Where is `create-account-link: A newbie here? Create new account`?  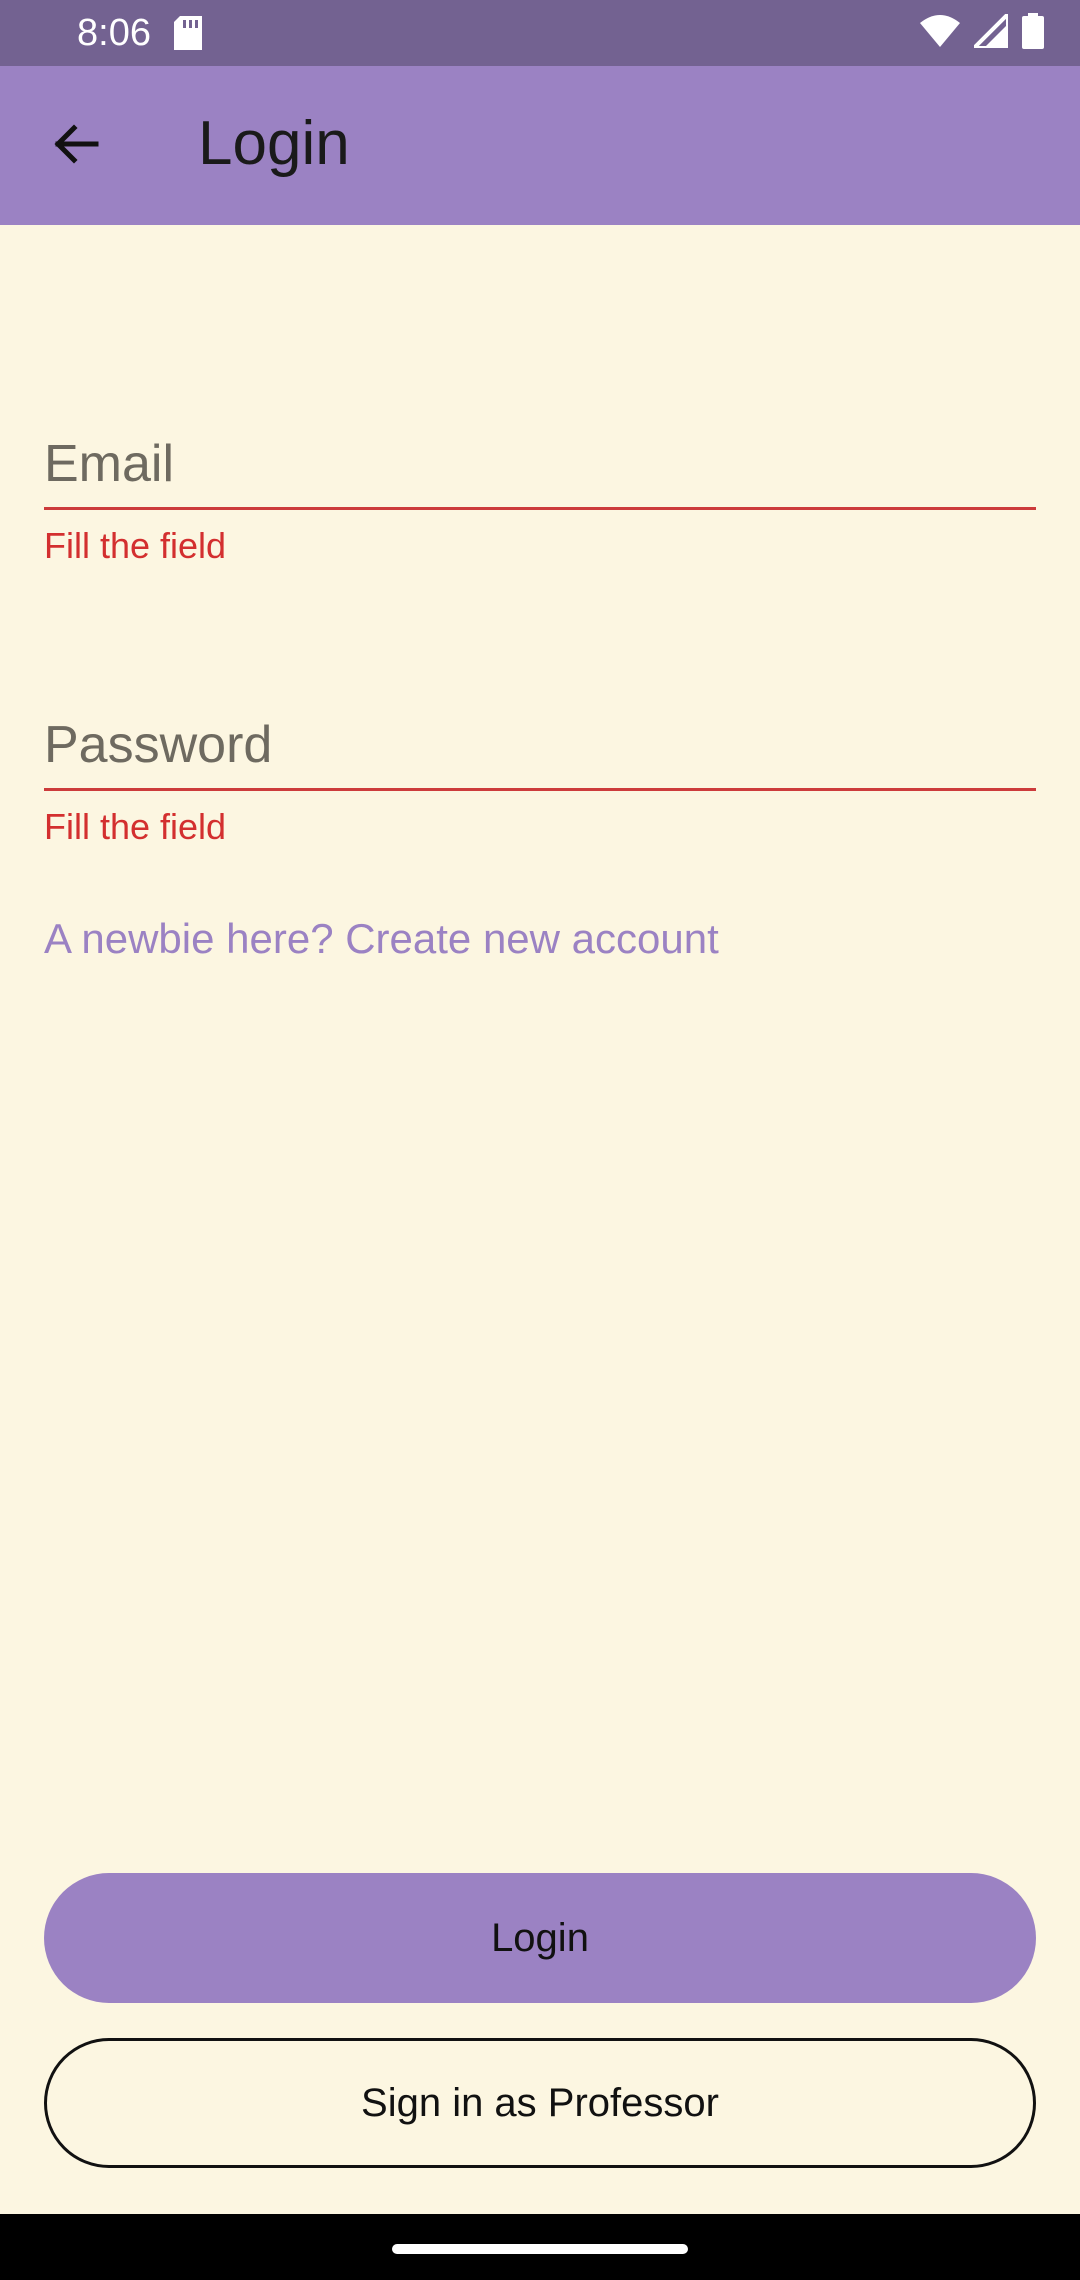 create-account-link: A newbie here? Create new account is located at coordinates (381, 939).